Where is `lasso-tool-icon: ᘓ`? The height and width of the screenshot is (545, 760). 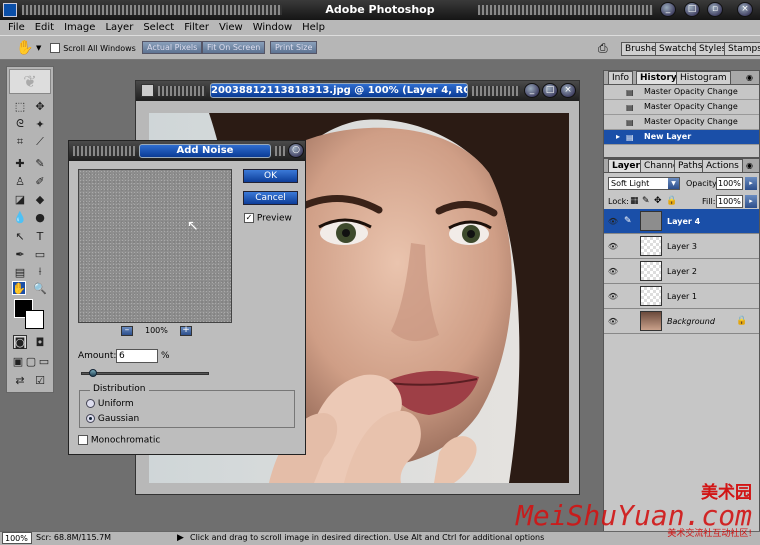
lasso-tool-icon: ᘓ is located at coordinates (20, 124).